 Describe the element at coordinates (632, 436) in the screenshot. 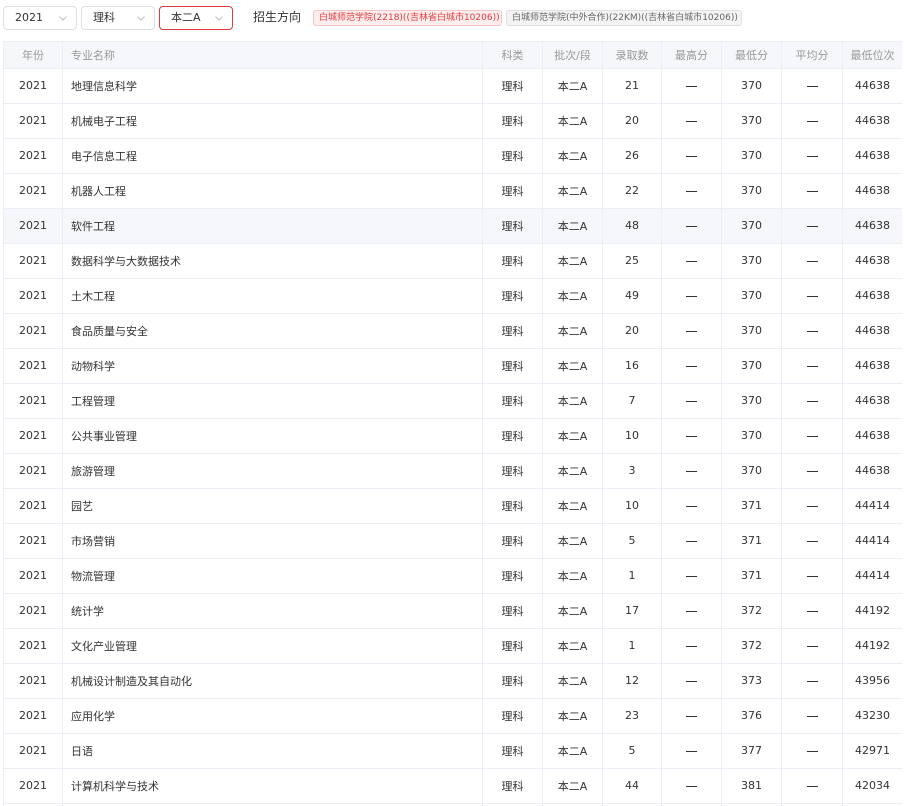

I see `cell-admitted: 10` at that location.